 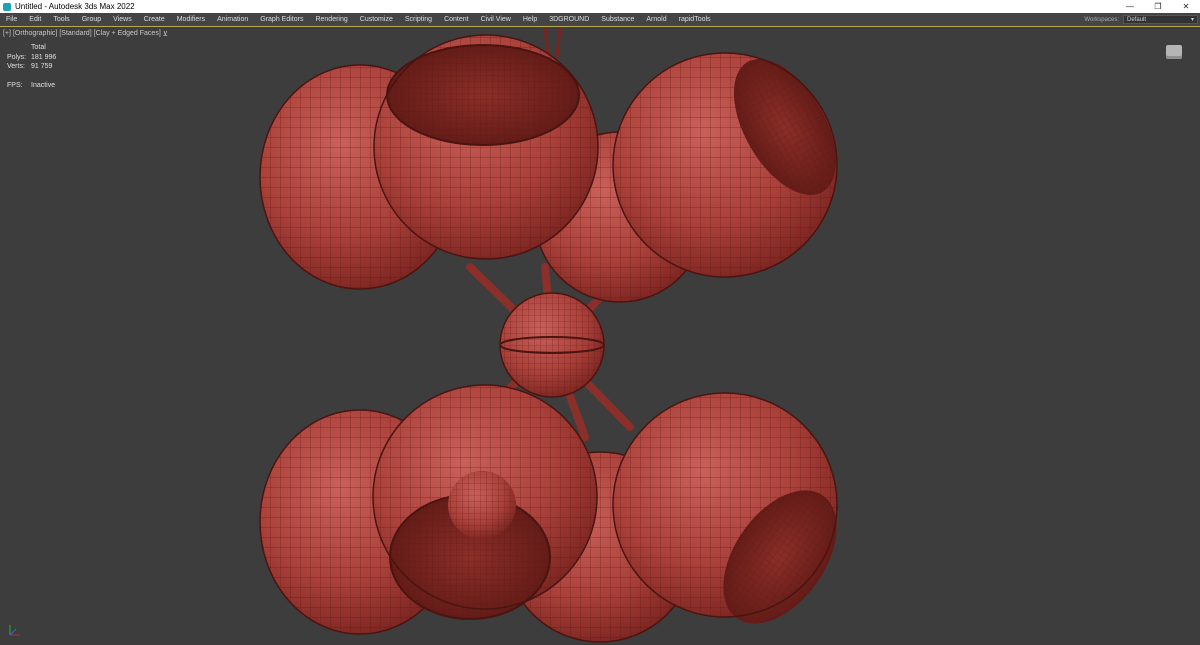 I want to click on menu-group: Group, so click(x=91, y=19).